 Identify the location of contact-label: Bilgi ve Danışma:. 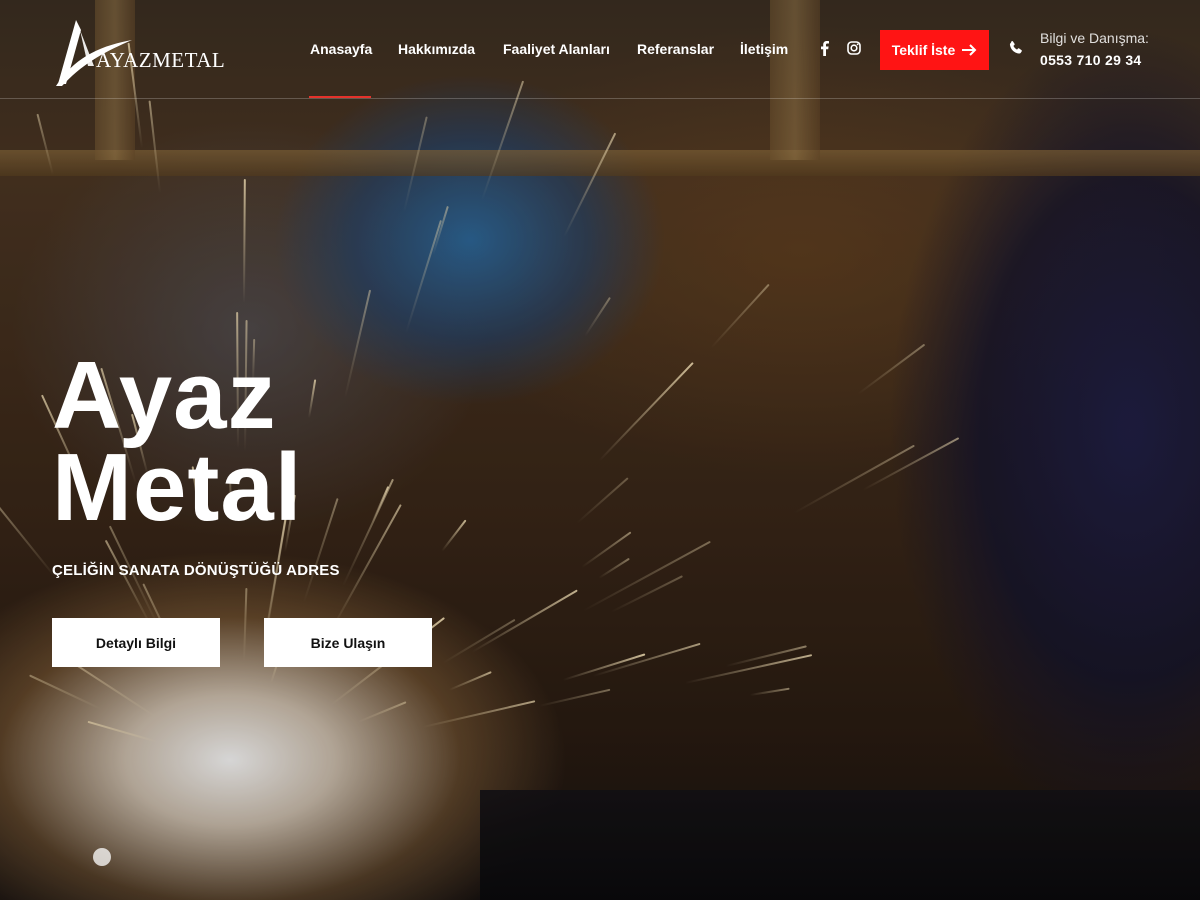
(1094, 38).